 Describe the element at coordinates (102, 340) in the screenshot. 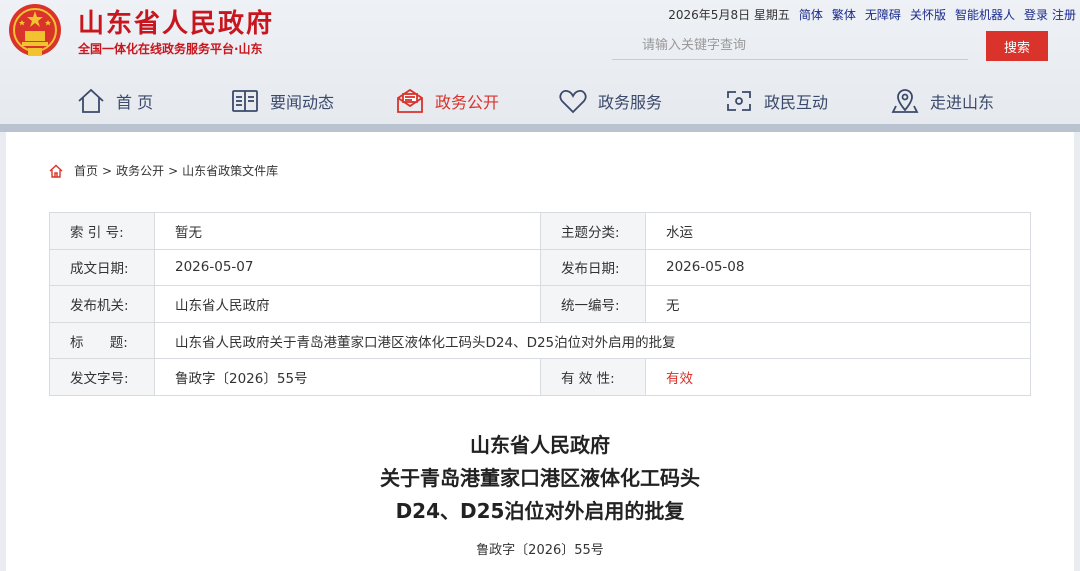

I see `title-label: 标 题:` at that location.